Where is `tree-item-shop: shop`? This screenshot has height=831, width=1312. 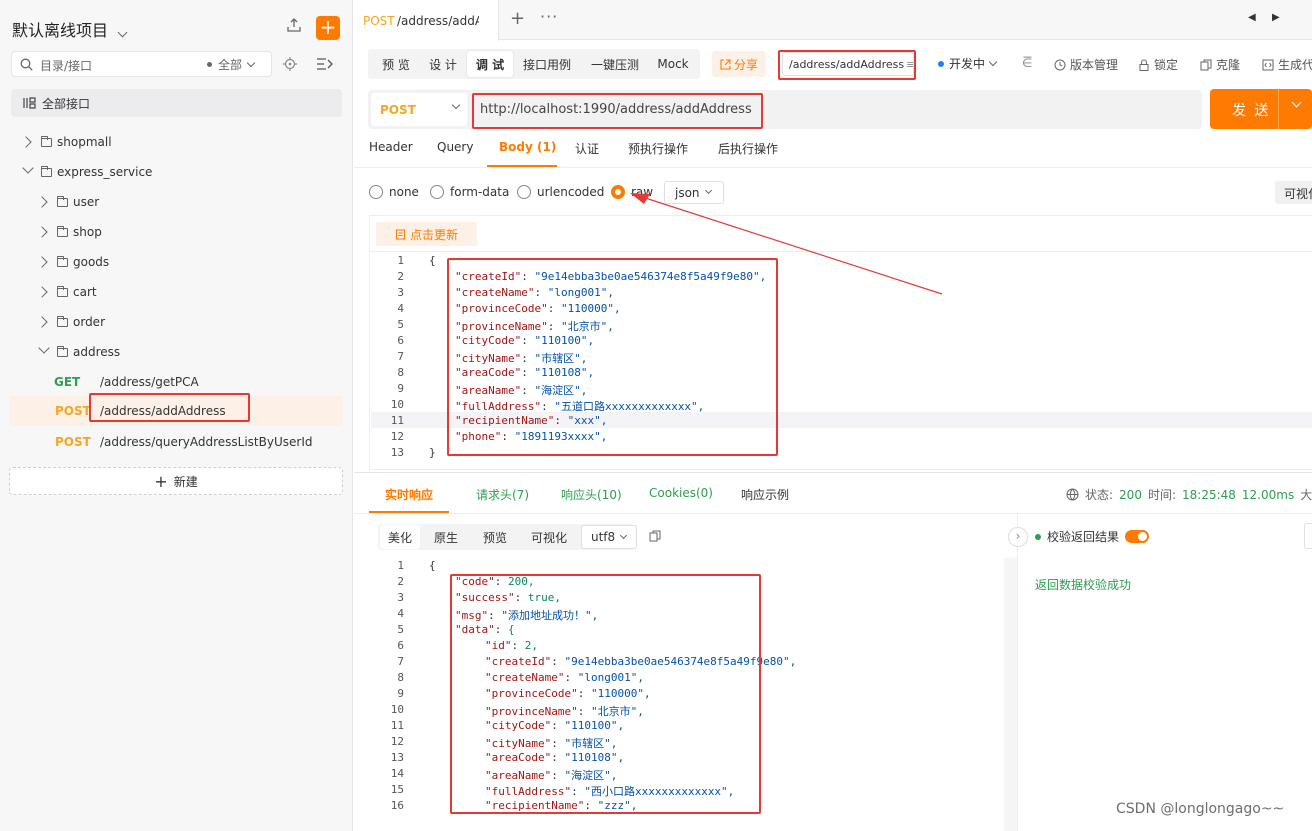
tree-item-shop: shop is located at coordinates (176, 232).